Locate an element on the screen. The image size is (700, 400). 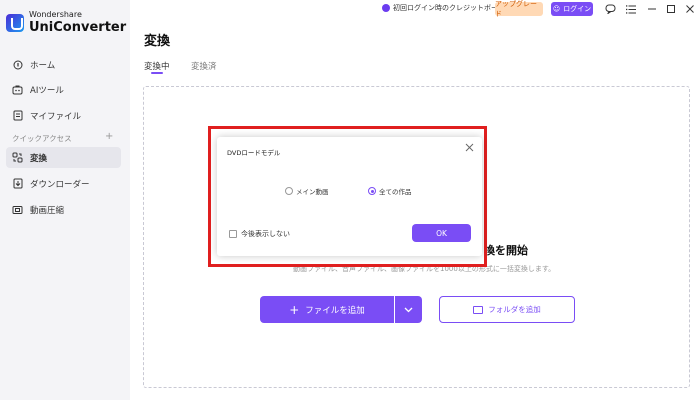
sidebar-item-downloader: ダウンローダー is located at coordinates (63, 183).